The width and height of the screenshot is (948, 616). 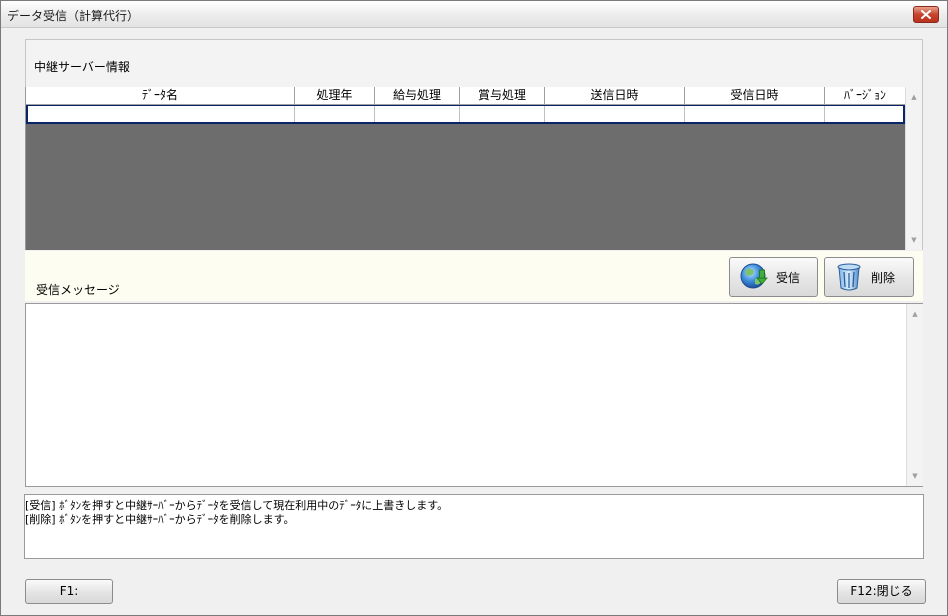 I want to click on f12-close-button: F12:閉じる, so click(x=881, y=591).